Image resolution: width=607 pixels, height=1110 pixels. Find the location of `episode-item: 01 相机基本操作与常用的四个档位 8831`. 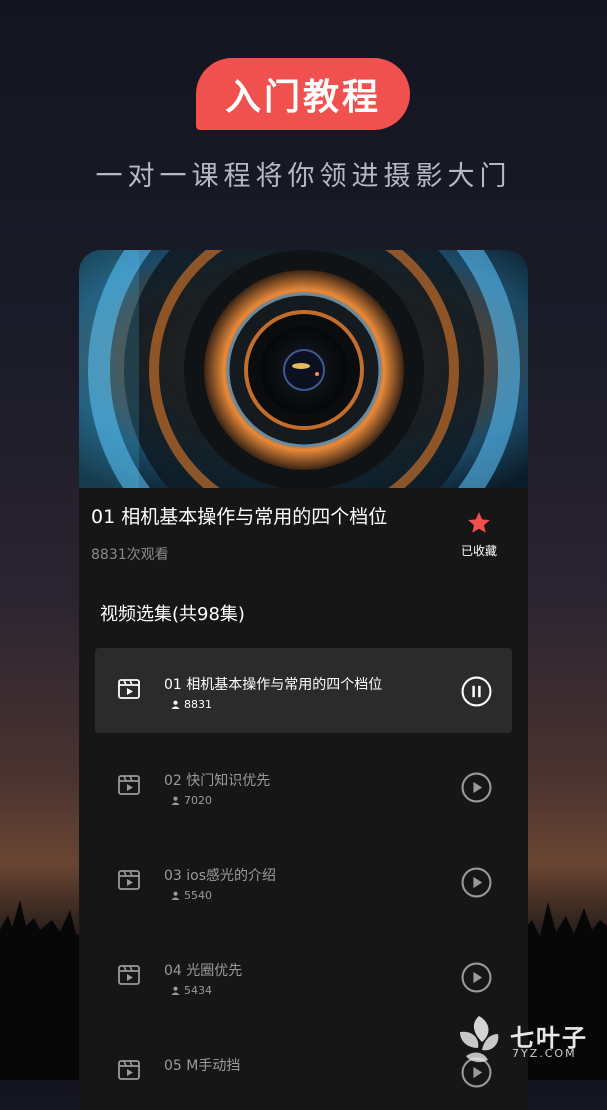

episode-item: 01 相机基本操作与常用的四个档位 8831 is located at coordinates (303, 690).